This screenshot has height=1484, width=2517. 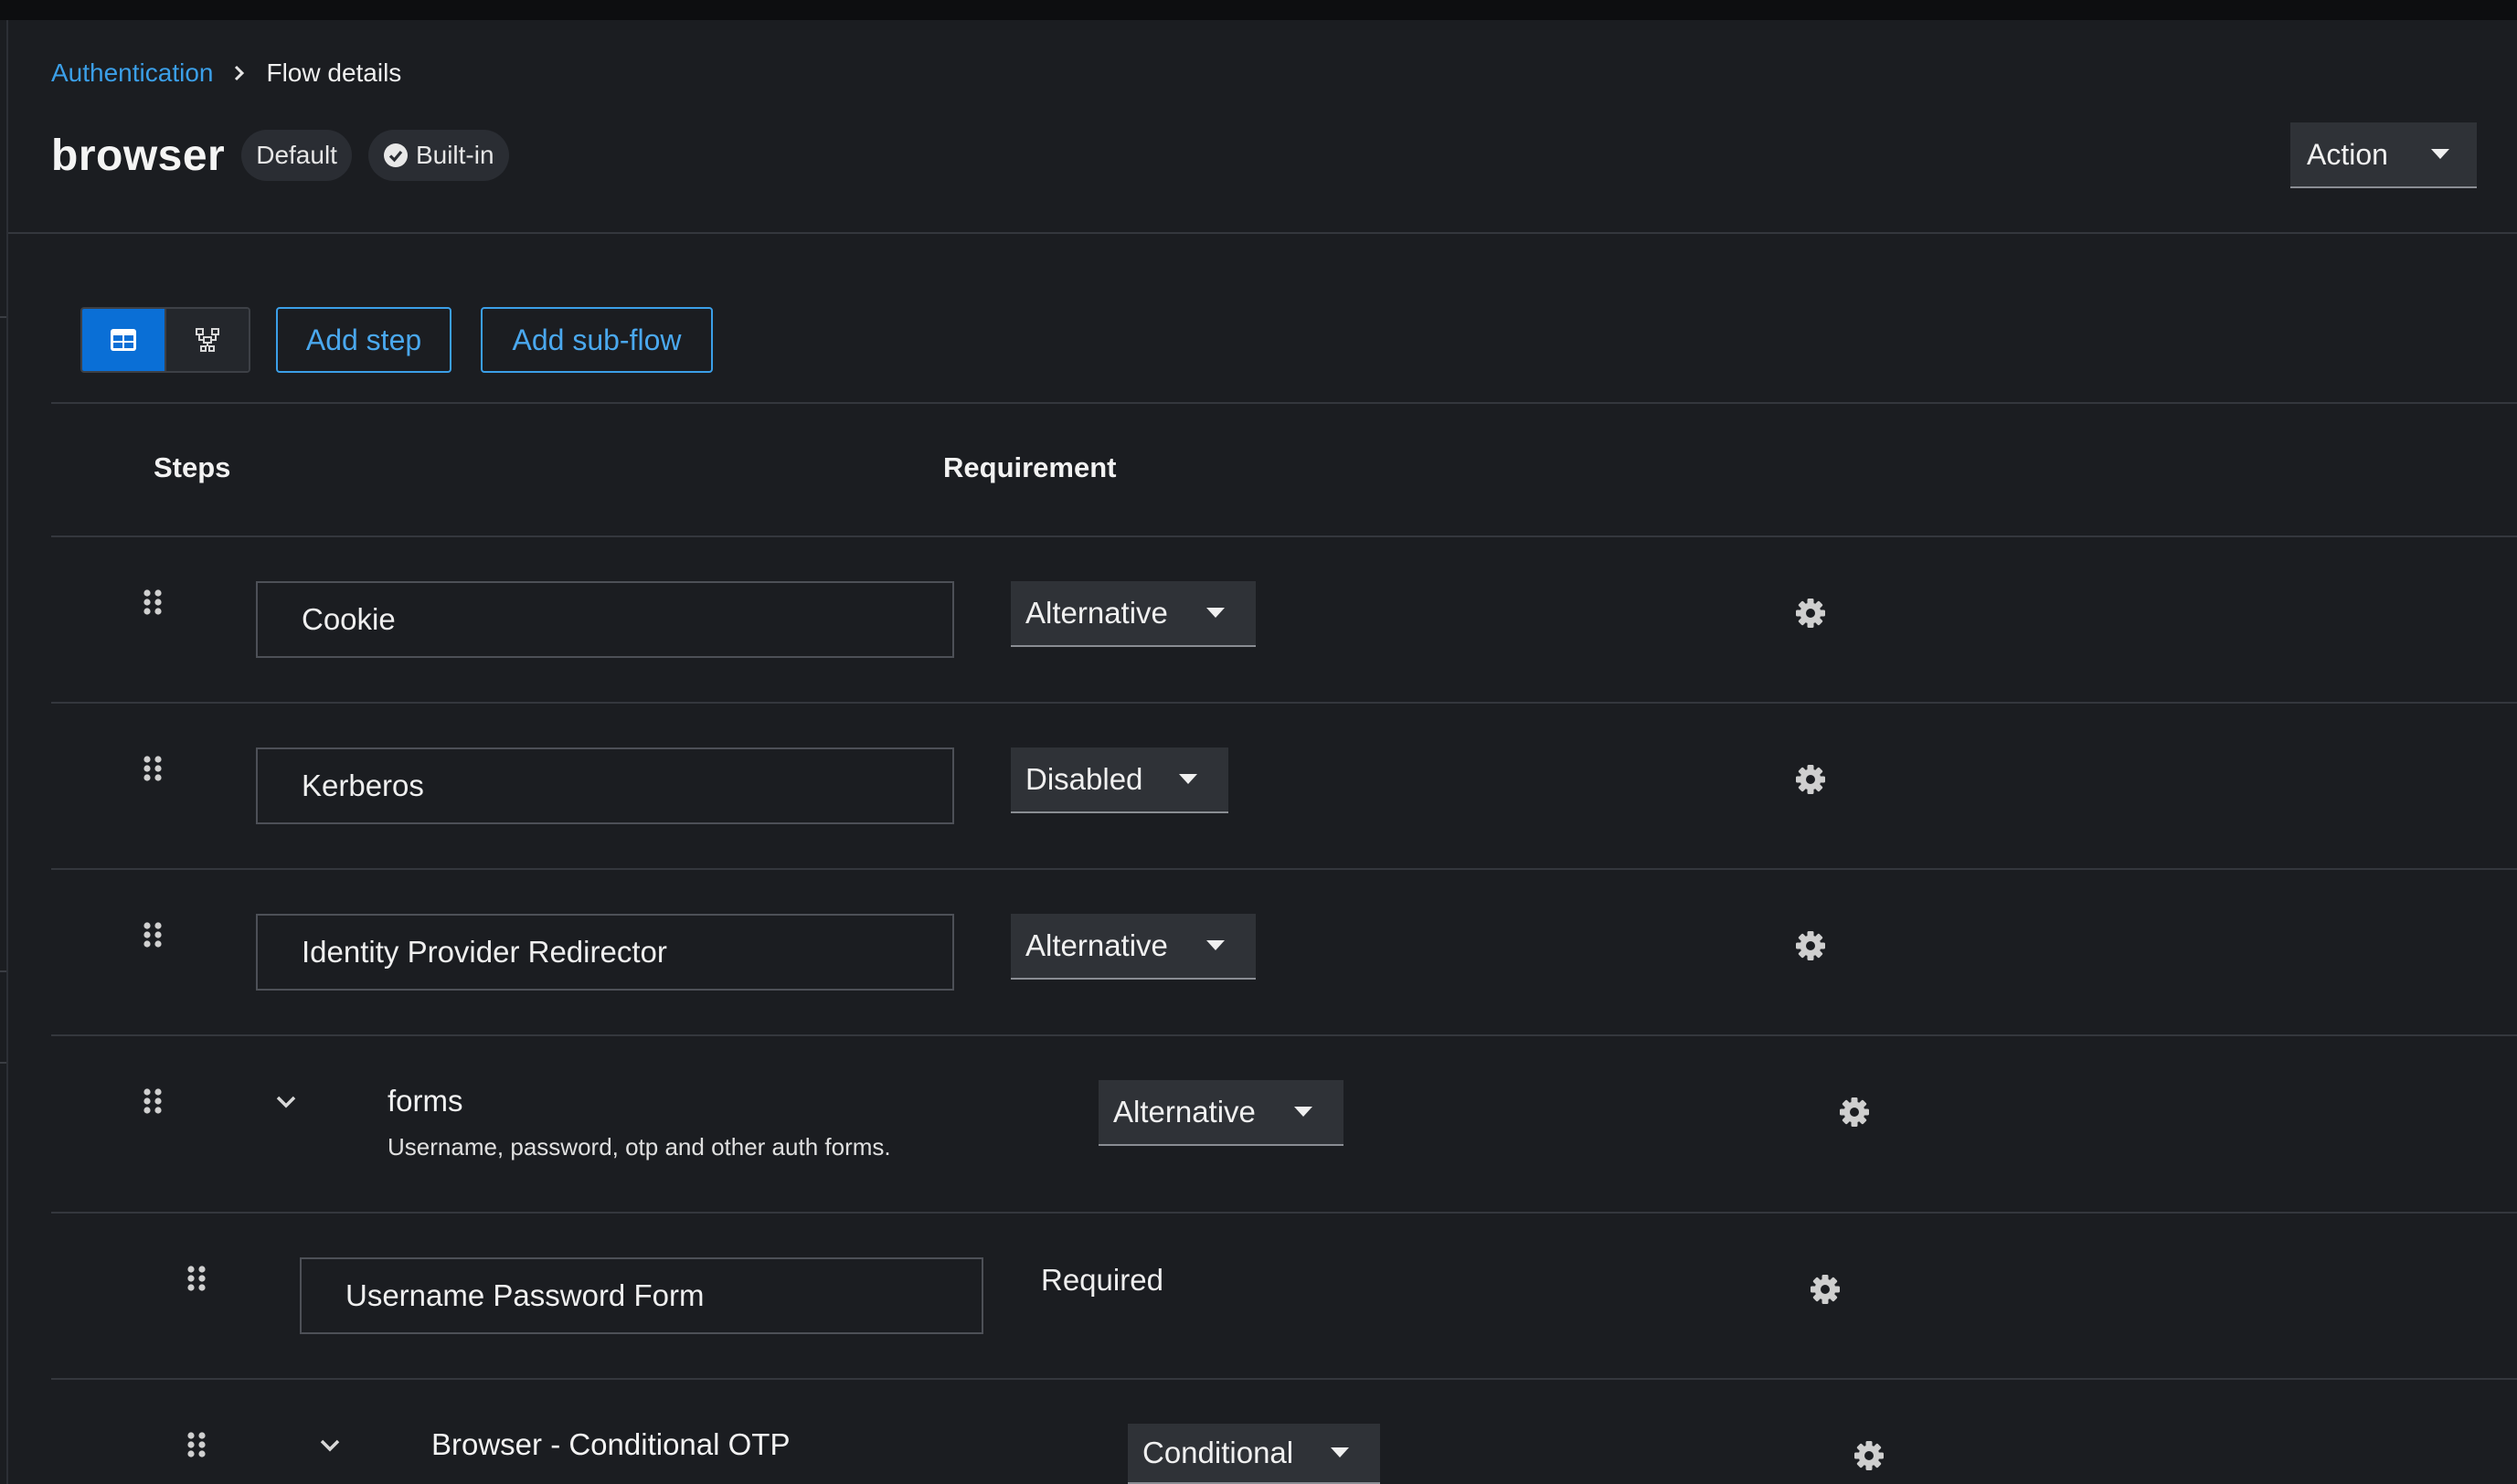 I want to click on table-view-icon, so click(x=124, y=340).